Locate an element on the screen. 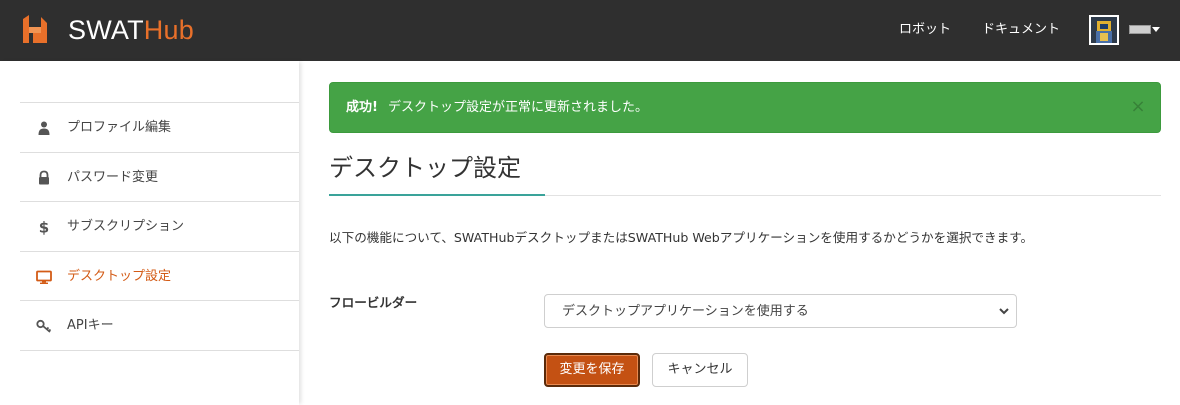 The height and width of the screenshot is (405, 1180). close-icon: × is located at coordinates (1138, 107).